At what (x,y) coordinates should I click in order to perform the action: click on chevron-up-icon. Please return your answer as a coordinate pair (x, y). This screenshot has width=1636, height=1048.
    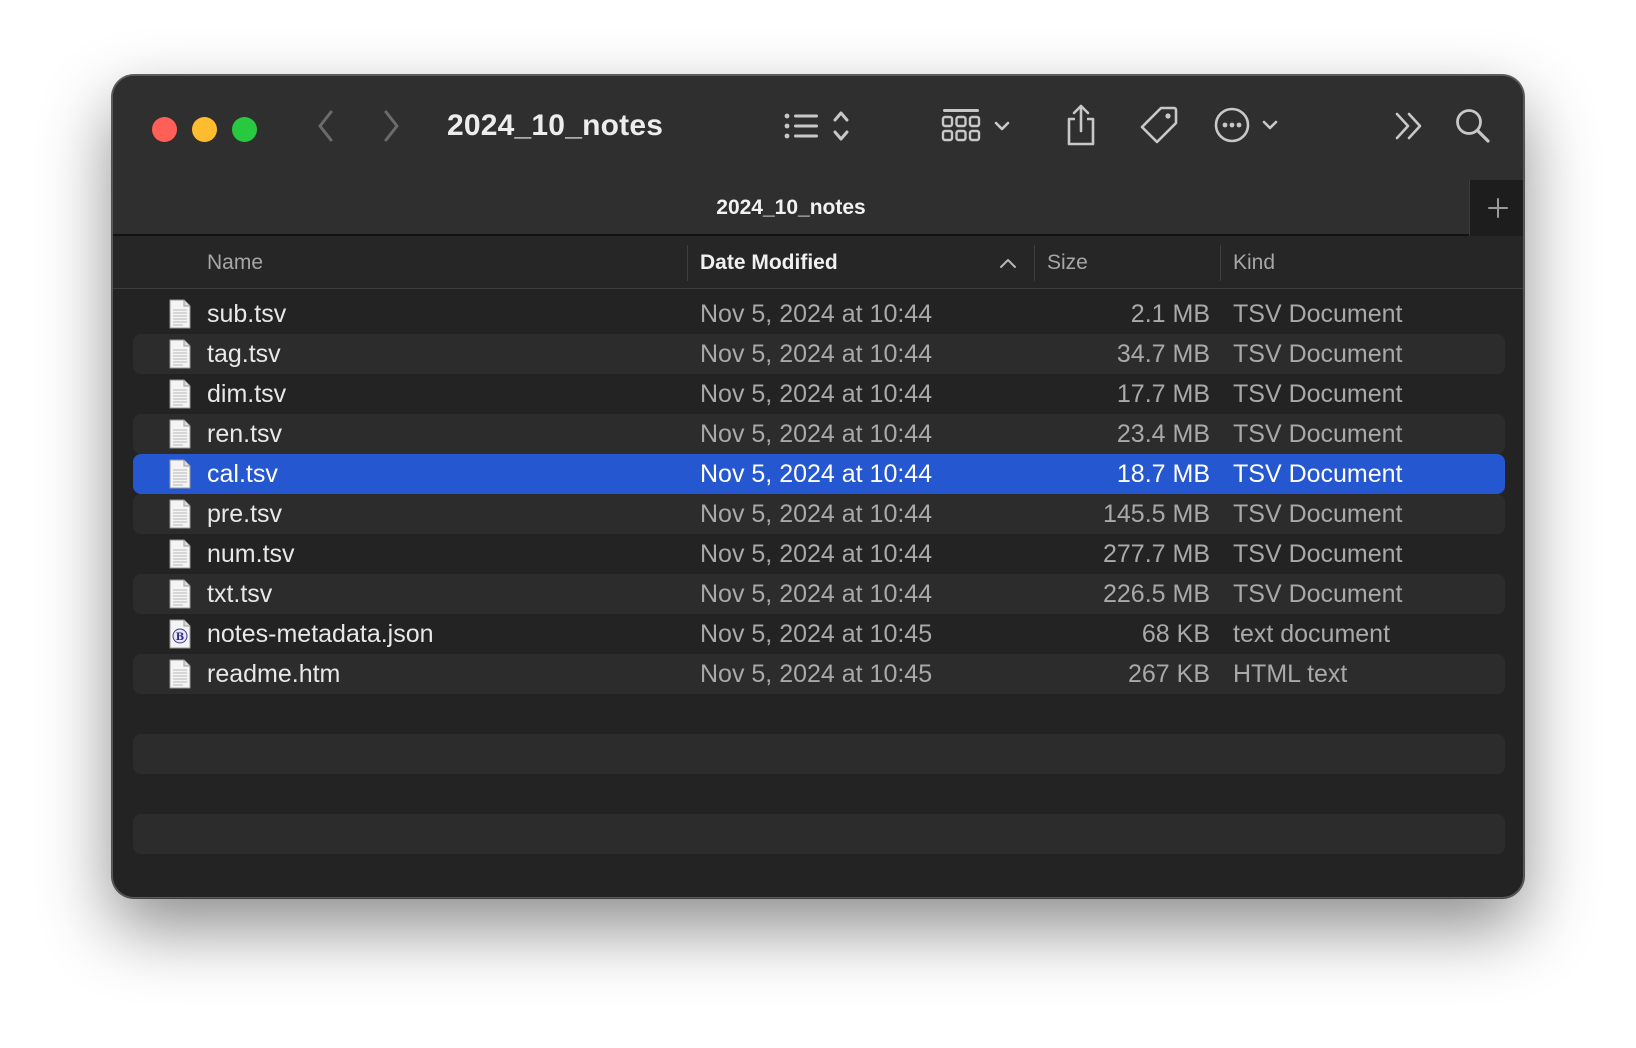
    Looking at the image, I should click on (1008, 263).